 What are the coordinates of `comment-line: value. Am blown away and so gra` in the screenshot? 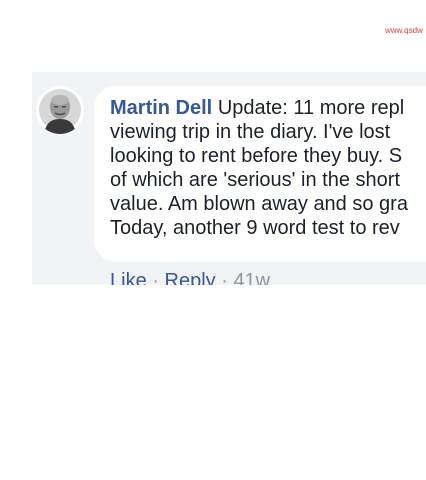 It's located at (259, 204).